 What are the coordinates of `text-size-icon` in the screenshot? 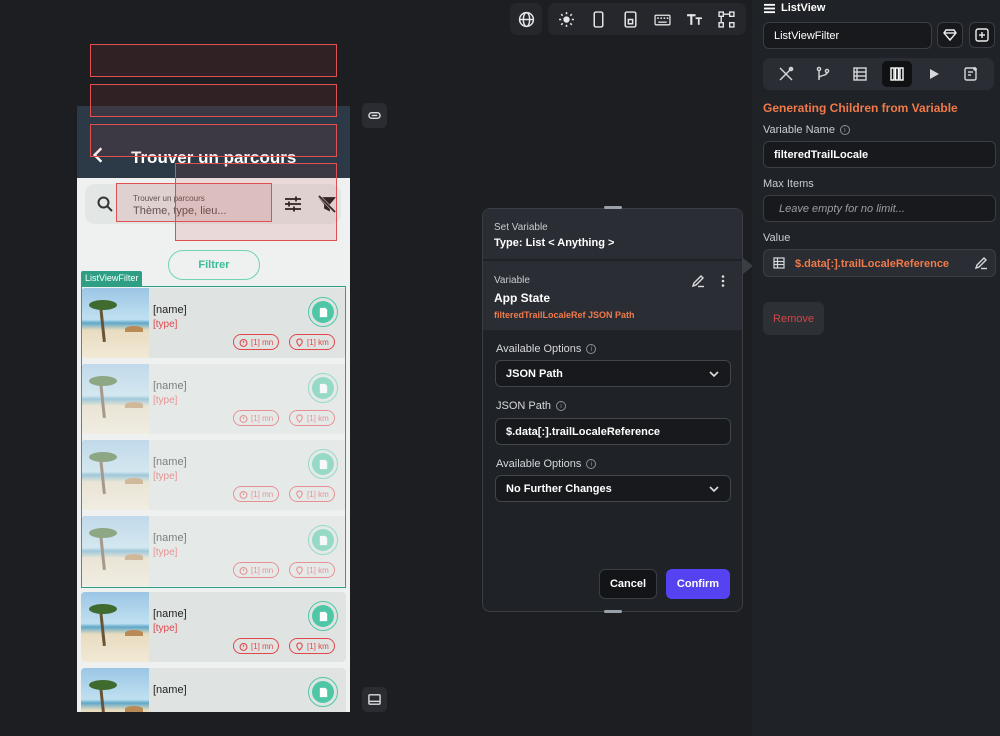 It's located at (694, 19).